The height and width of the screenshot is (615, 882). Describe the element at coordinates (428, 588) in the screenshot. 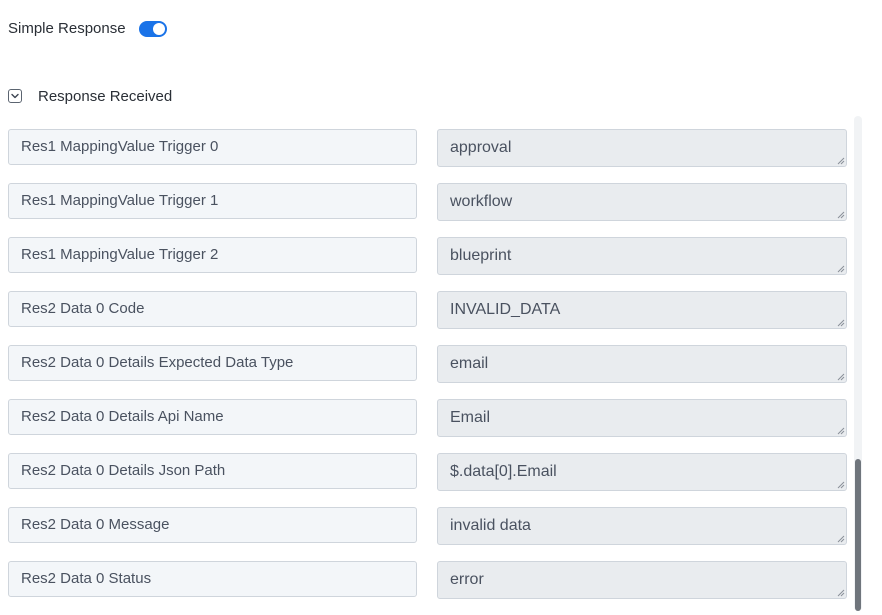

I see `response-row: Res2 Data 0 Status error` at that location.